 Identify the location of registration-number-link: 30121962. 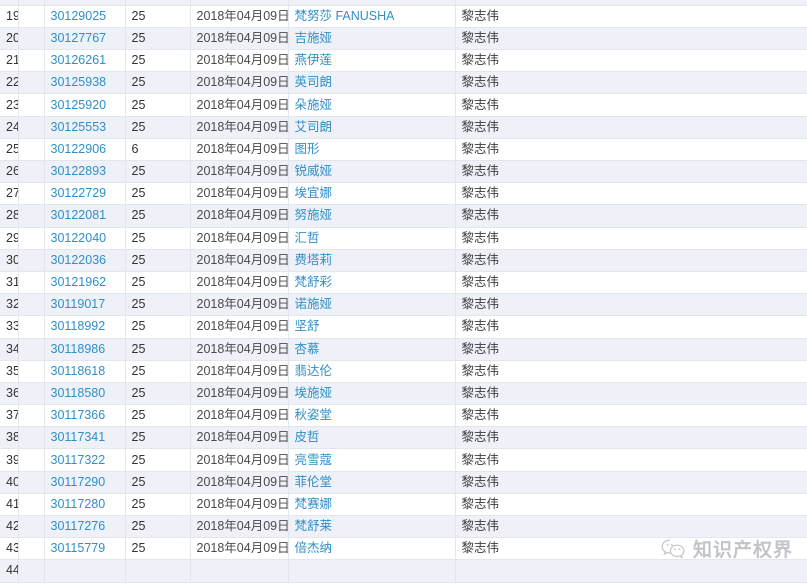
(79, 282).